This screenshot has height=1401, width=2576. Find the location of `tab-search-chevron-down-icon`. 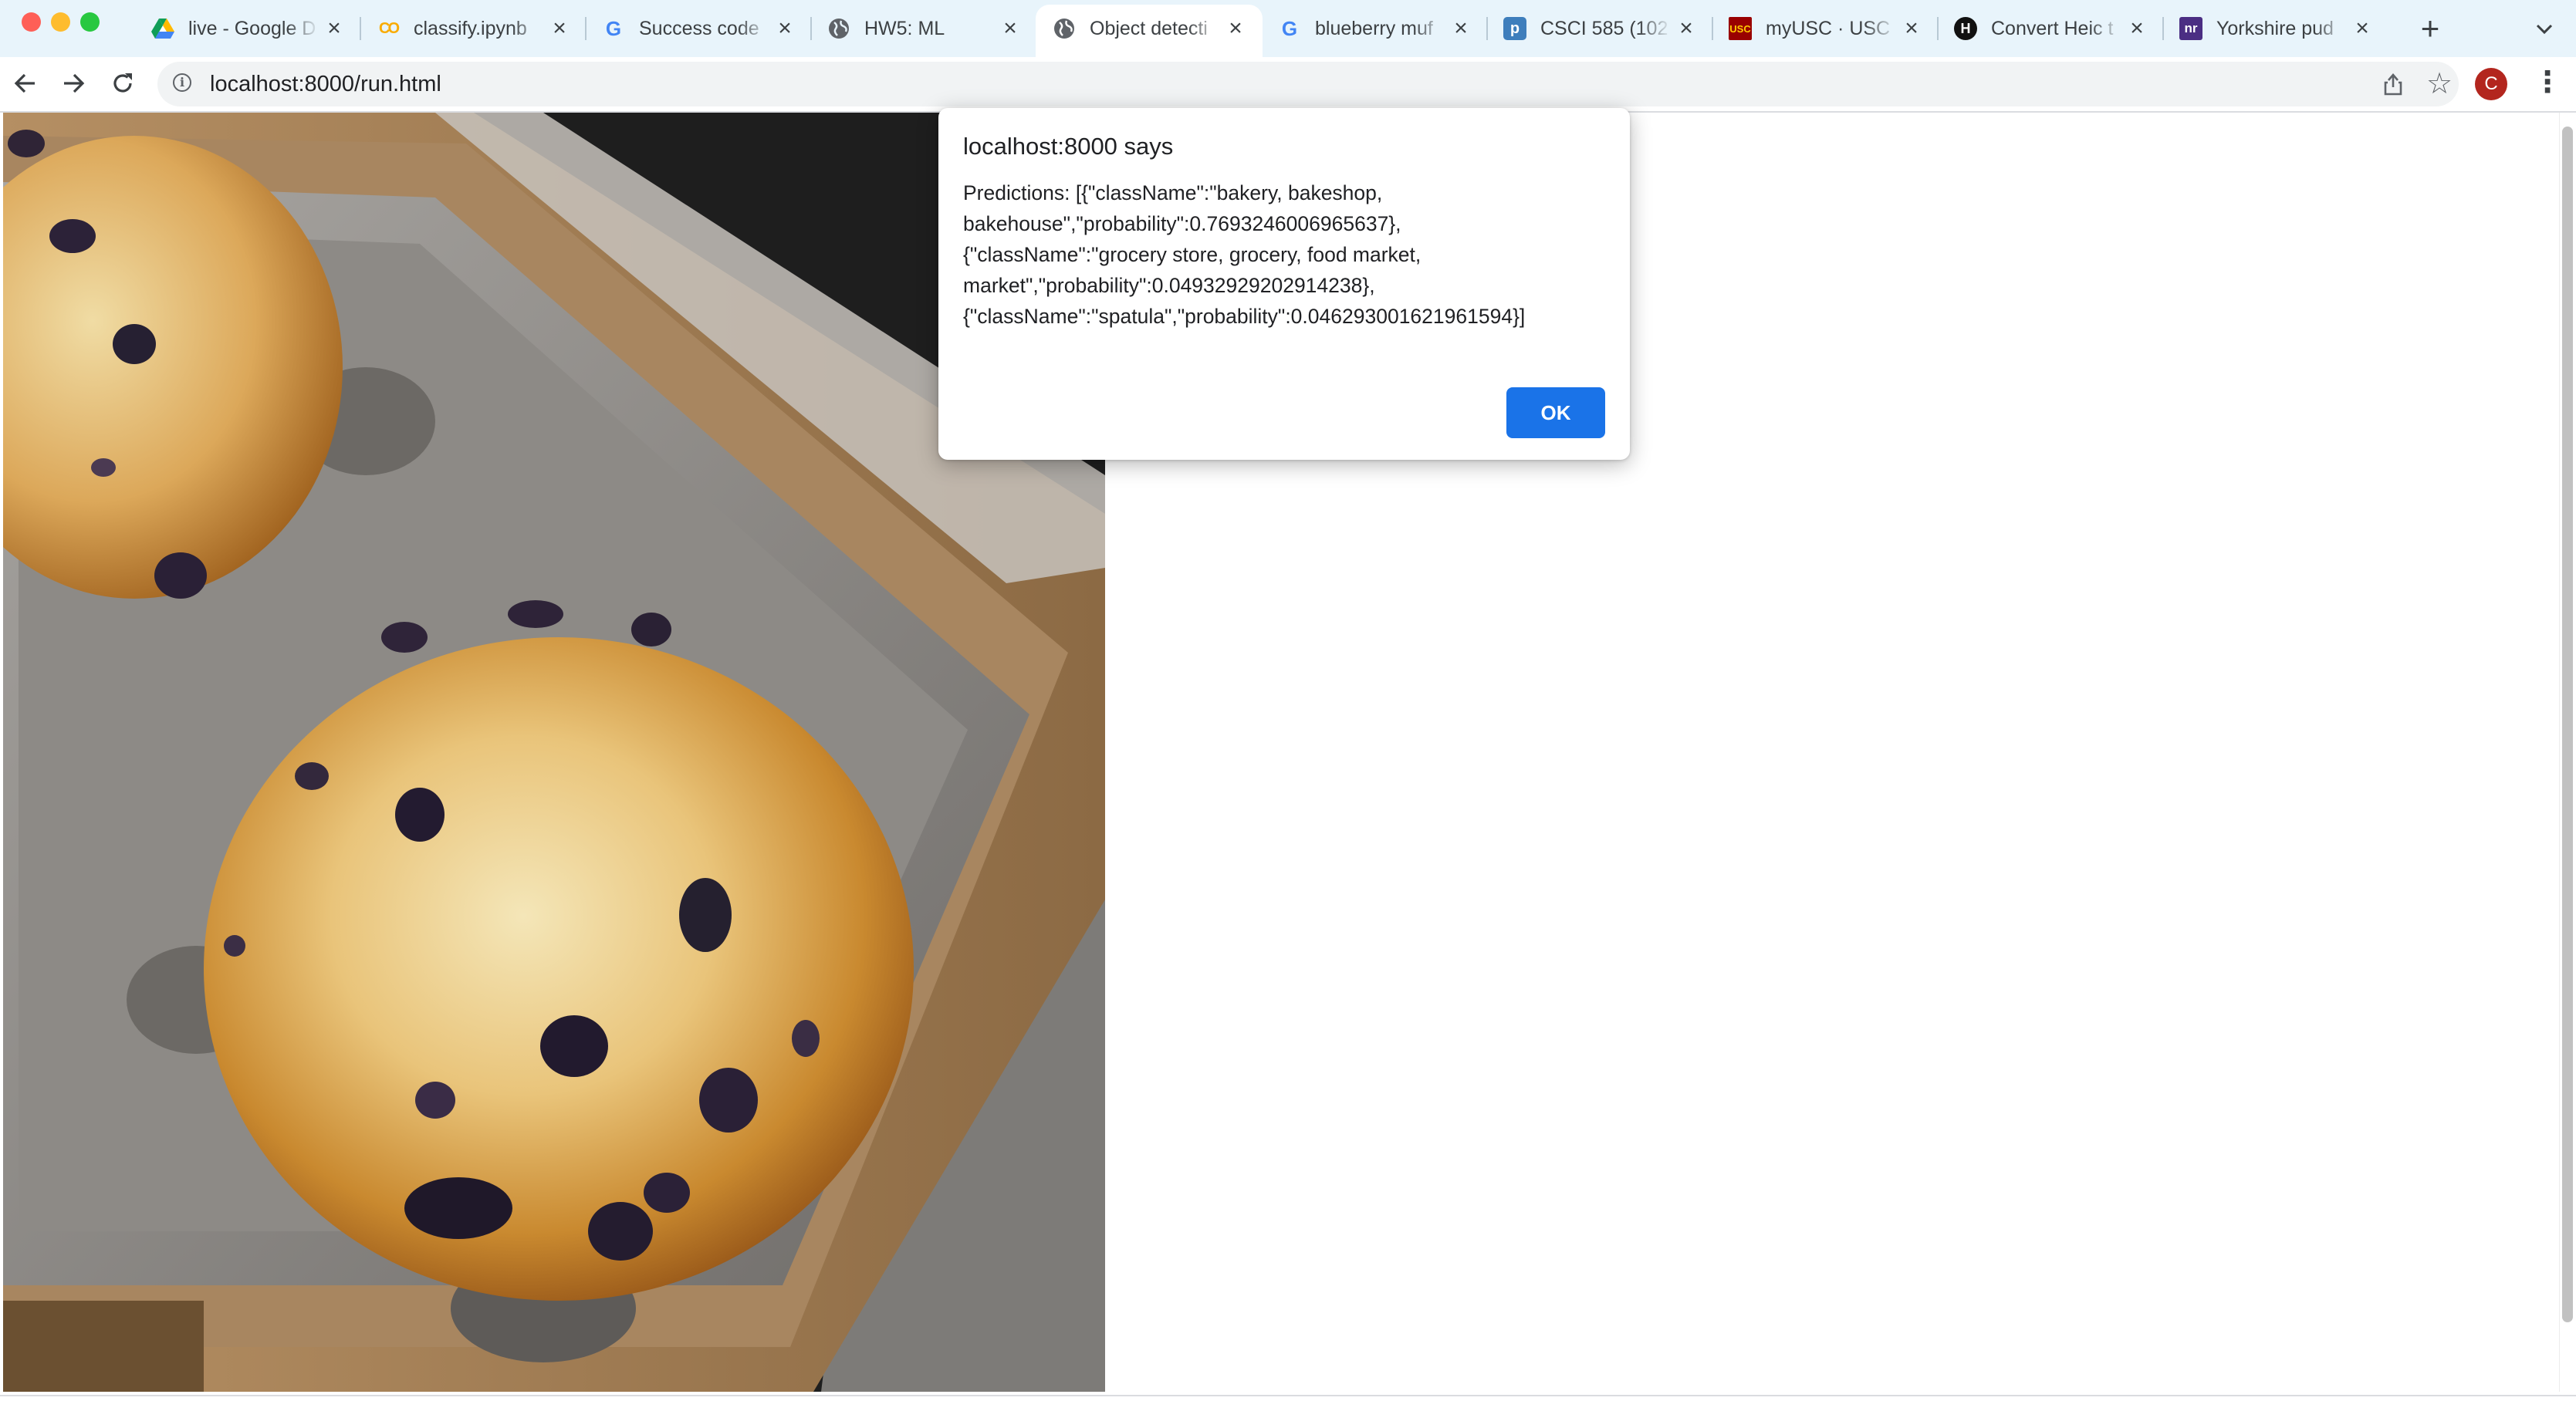

tab-search-chevron-down-icon is located at coordinates (2544, 28).